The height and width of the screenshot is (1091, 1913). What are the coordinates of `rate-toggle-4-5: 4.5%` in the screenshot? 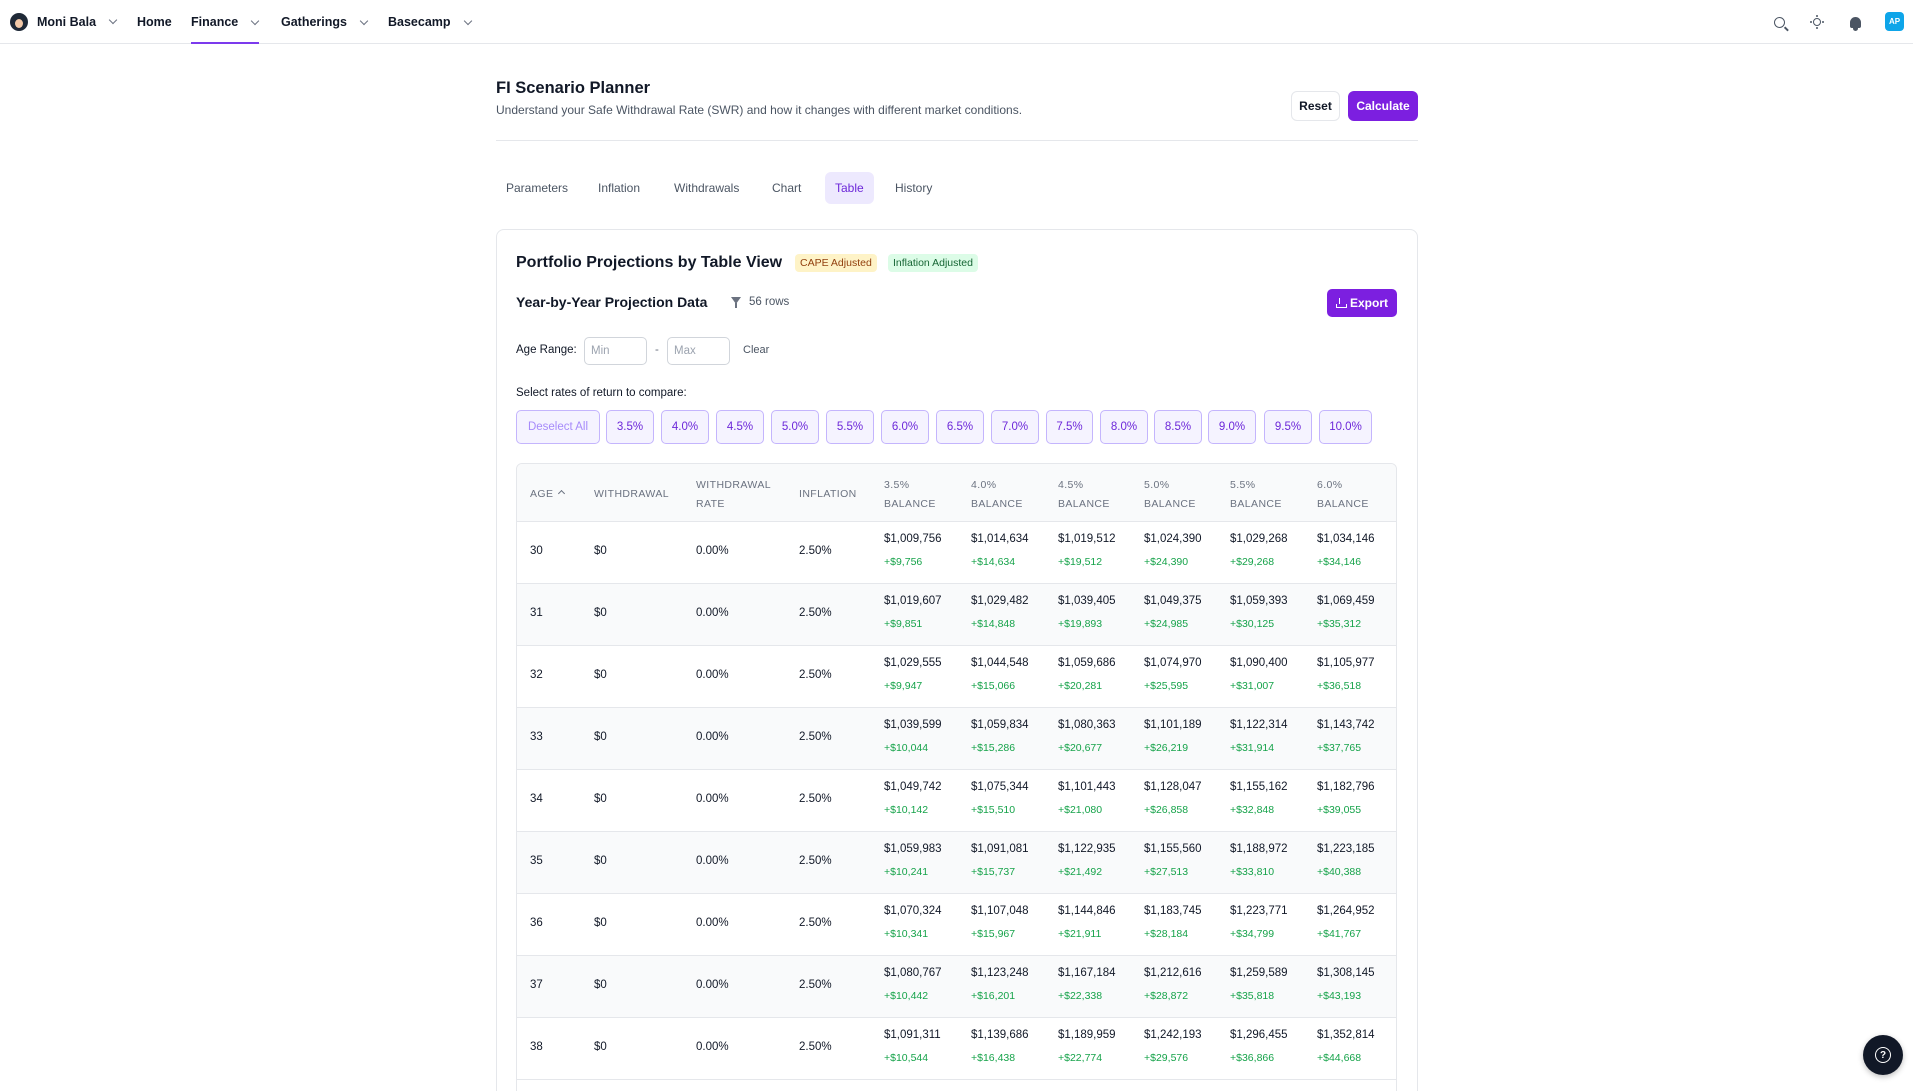 It's located at (740, 427).